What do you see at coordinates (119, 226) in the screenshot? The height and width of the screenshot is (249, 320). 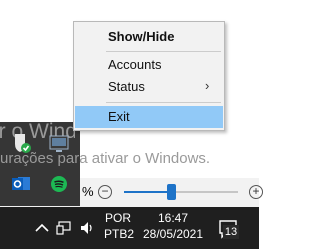 I see `input-language-indicator: POR PTB2` at bounding box center [119, 226].